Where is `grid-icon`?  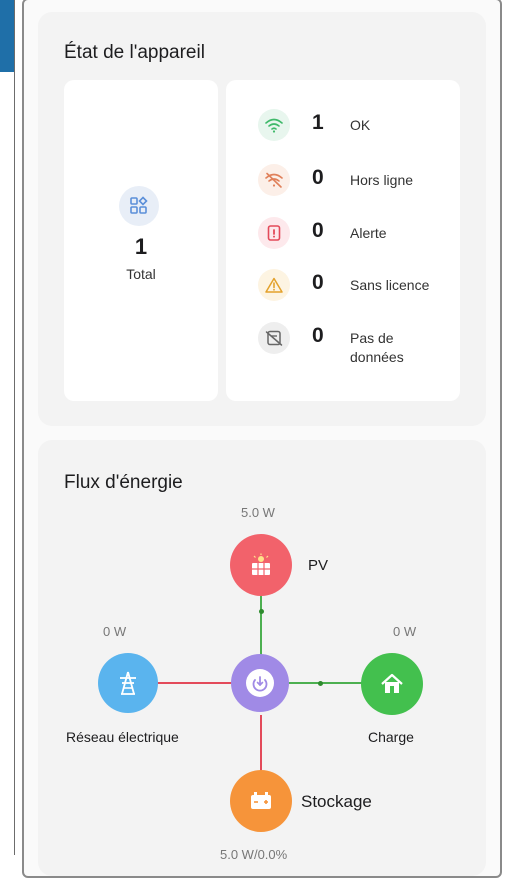
grid-icon is located at coordinates (139, 206).